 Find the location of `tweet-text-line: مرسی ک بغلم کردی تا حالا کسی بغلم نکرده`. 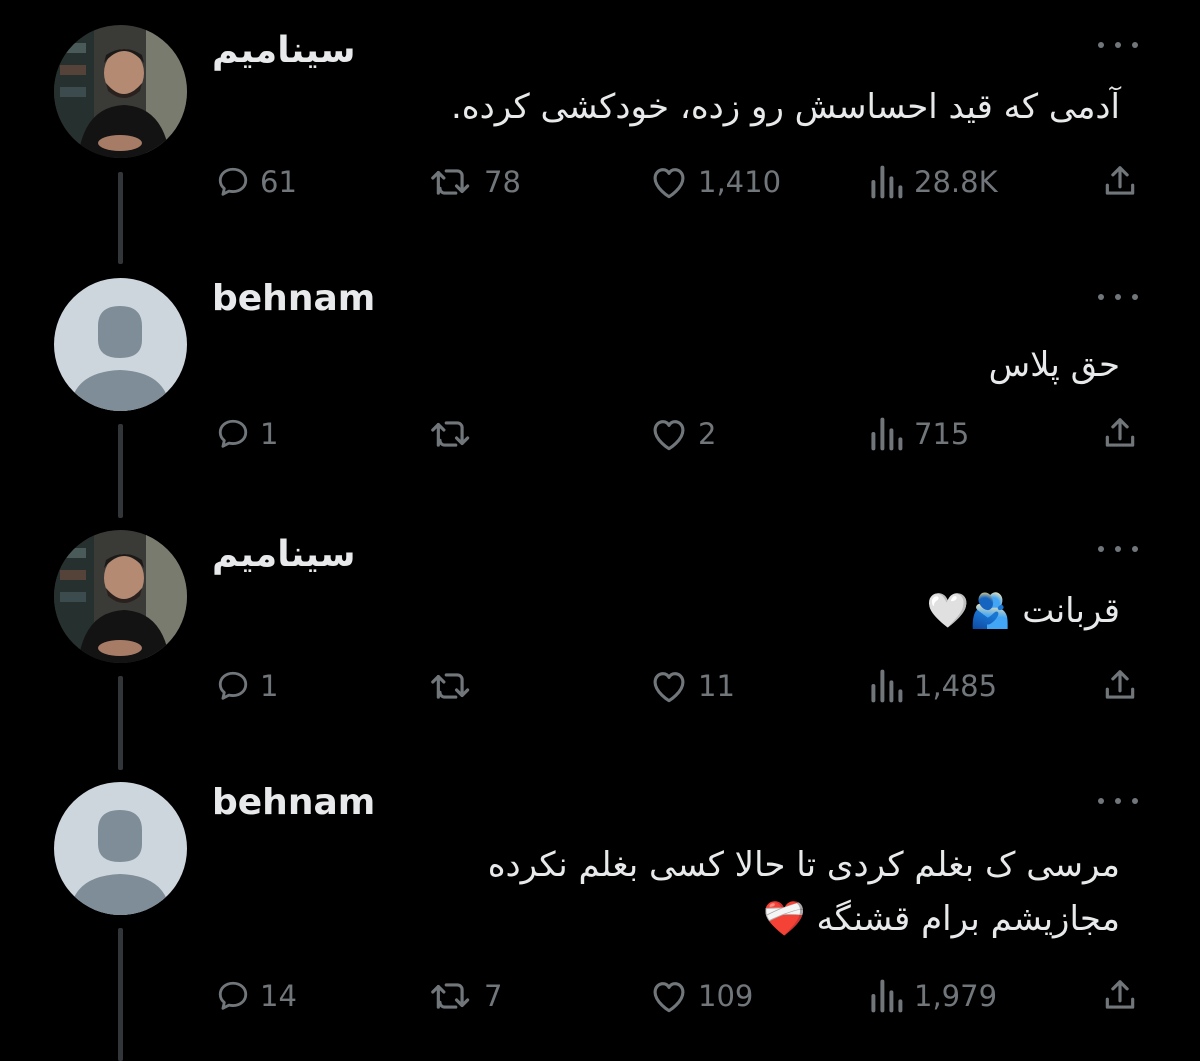

tweet-text-line: مرسی ک بغلم کردی تا حالا کسی بغلم نکرده is located at coordinates (803, 865).